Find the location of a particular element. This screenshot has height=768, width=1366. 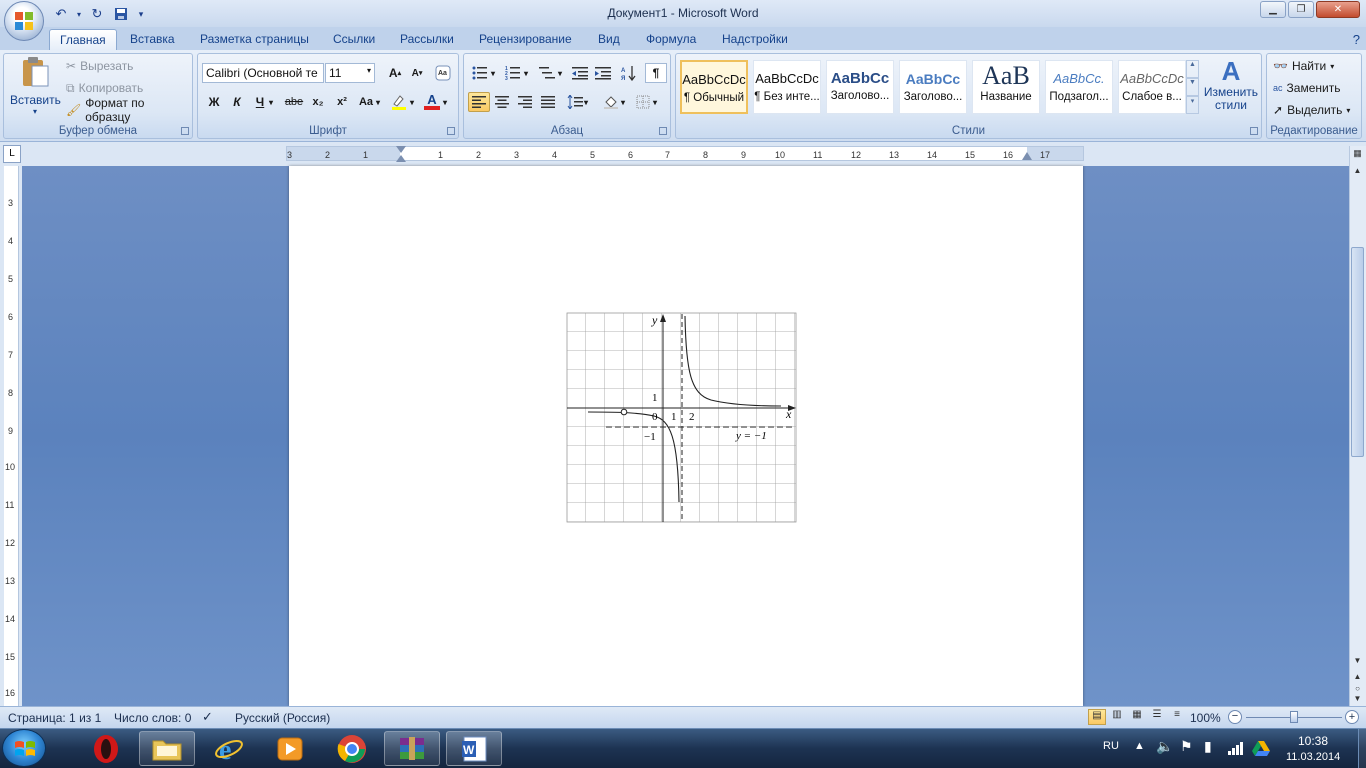

proofing-icon: ✓ is located at coordinates (207, 717).